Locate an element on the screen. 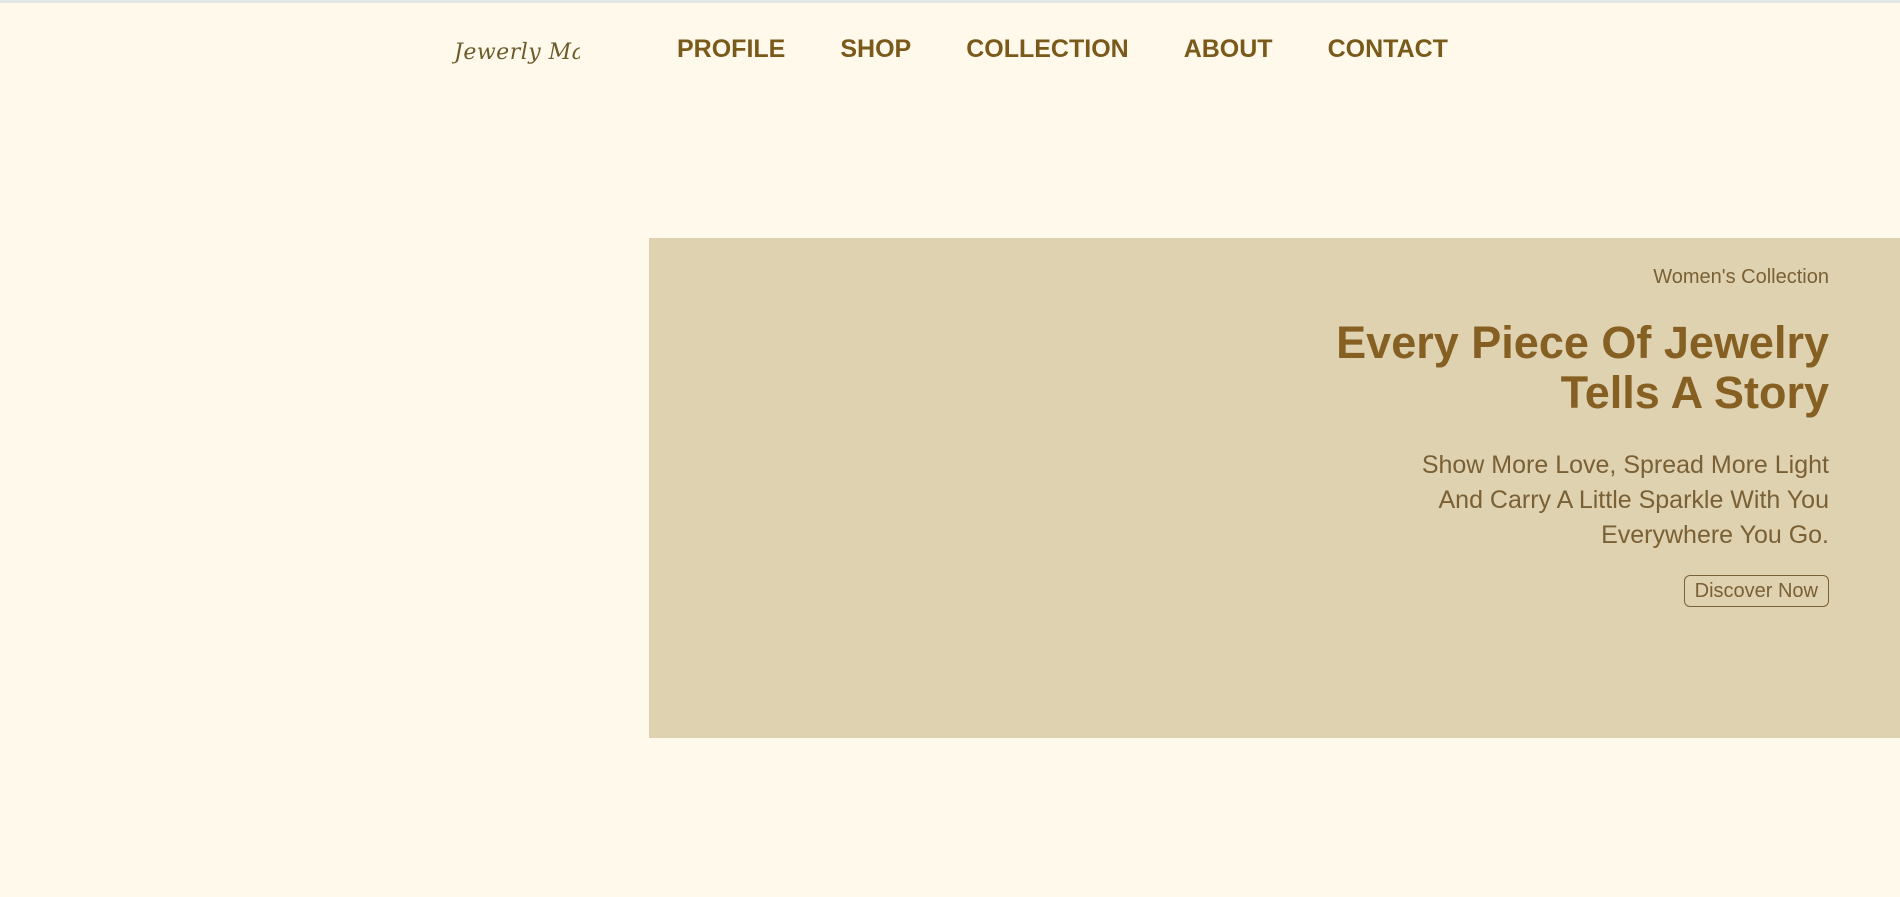 This screenshot has width=1900, height=897. hero-eyebrow: Women's Collection is located at coordinates (1741, 277).